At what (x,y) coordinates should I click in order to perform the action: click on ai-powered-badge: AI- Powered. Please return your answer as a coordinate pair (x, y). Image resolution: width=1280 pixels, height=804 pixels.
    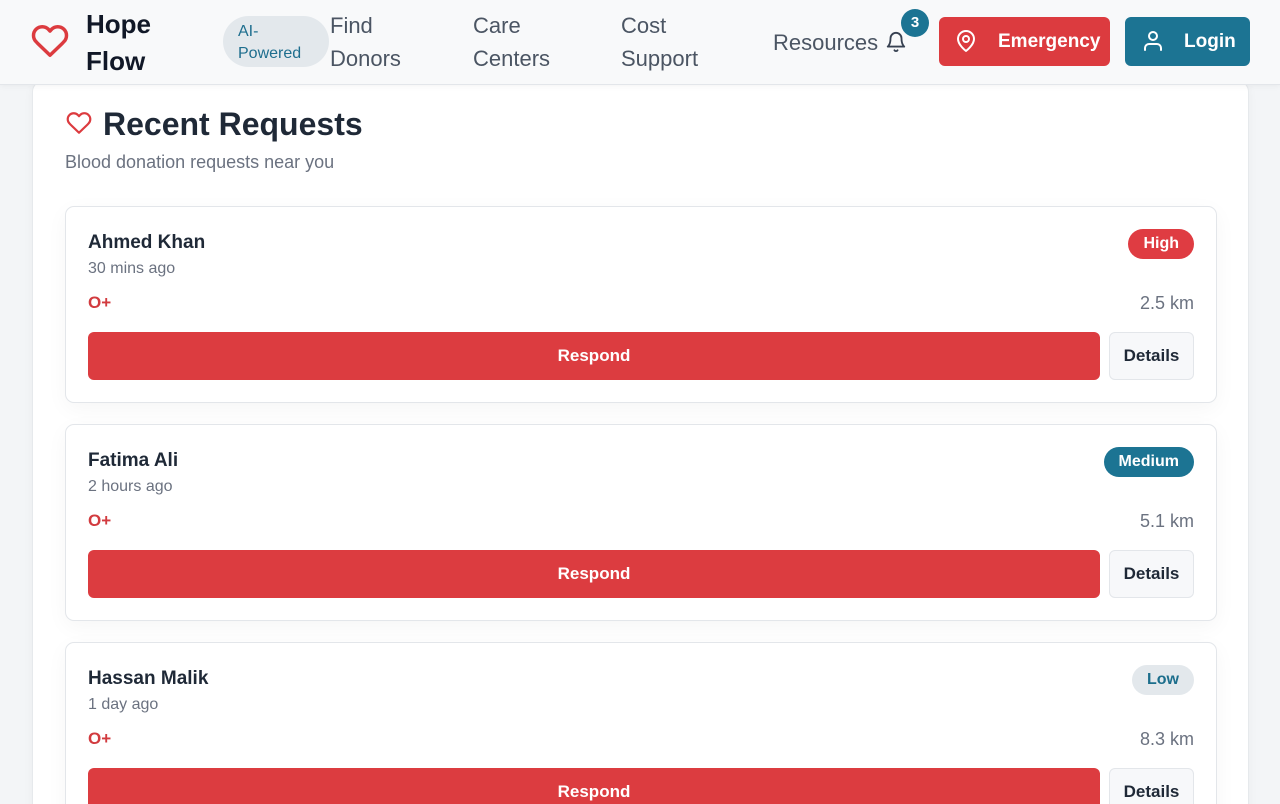
    Looking at the image, I should click on (276, 41).